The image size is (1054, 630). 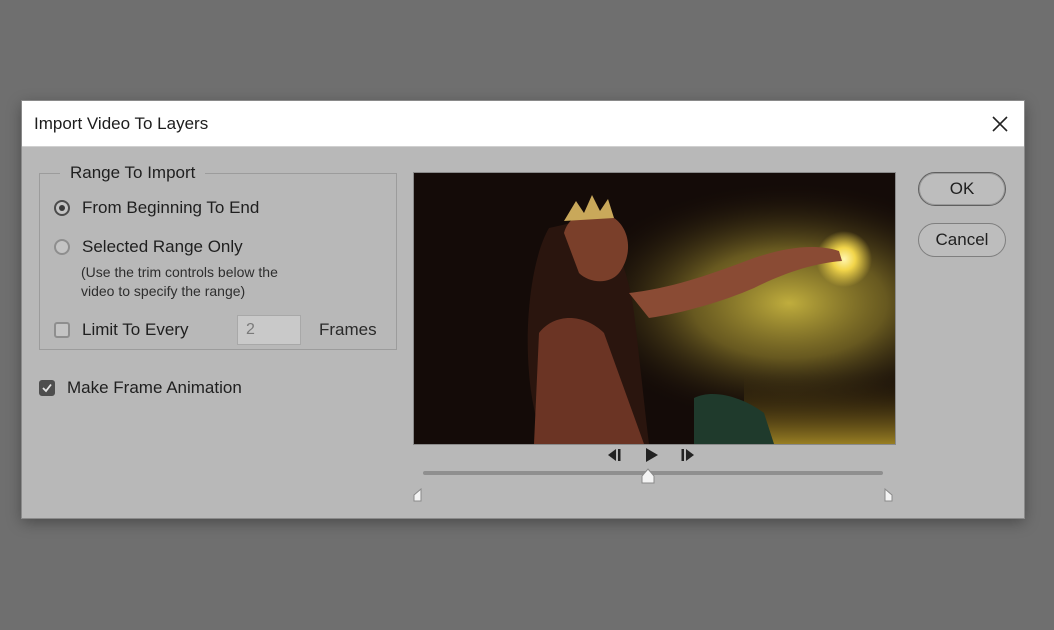 I want to click on radio-selected-range-label: Selected Range Only, so click(x=162, y=246).